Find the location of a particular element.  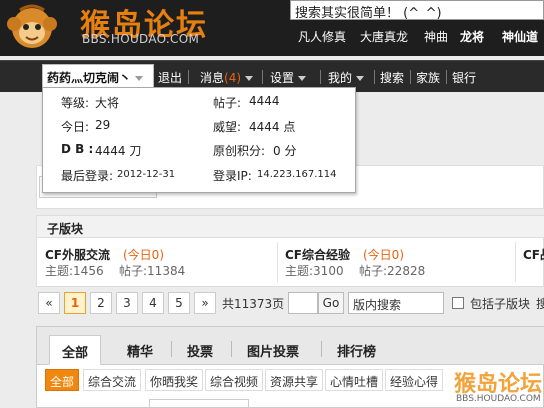

prev-page-button: « is located at coordinates (49, 303).